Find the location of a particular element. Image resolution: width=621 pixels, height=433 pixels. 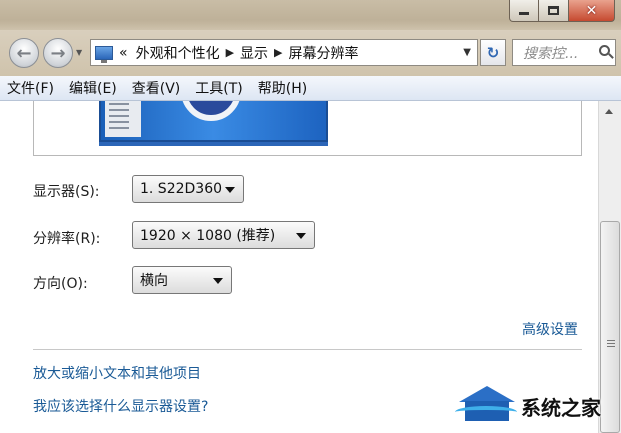

breadcrumb-appearance: 外观和个性化 is located at coordinates (178, 53).